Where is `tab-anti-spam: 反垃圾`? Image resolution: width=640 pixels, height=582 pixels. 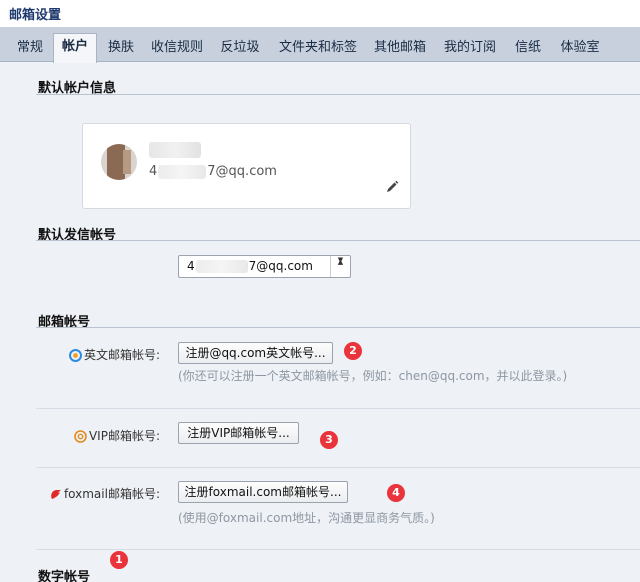
tab-anti-spam: 反垃圾 is located at coordinates (240, 48).